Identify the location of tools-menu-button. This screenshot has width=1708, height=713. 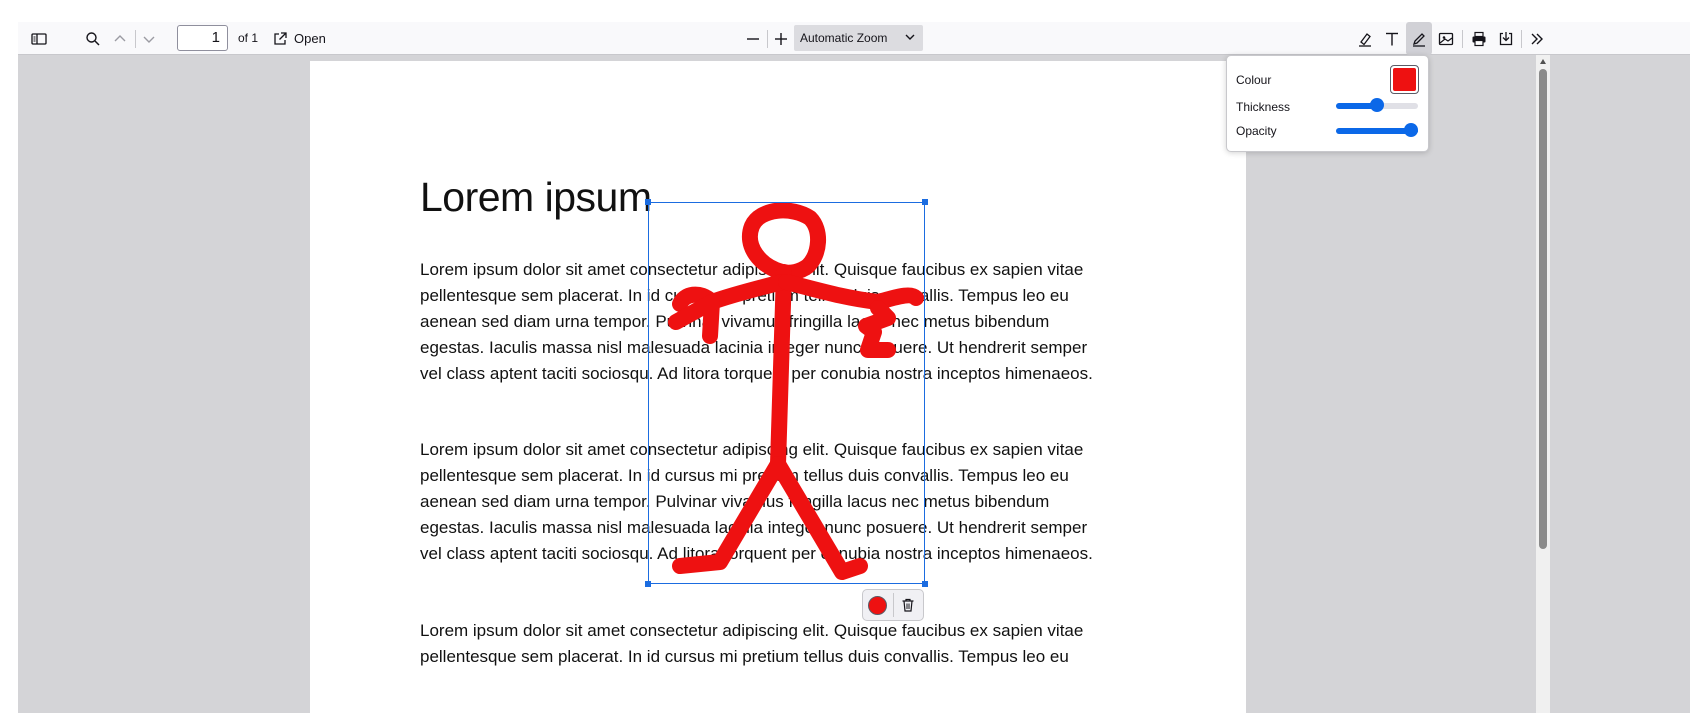
(1537, 38).